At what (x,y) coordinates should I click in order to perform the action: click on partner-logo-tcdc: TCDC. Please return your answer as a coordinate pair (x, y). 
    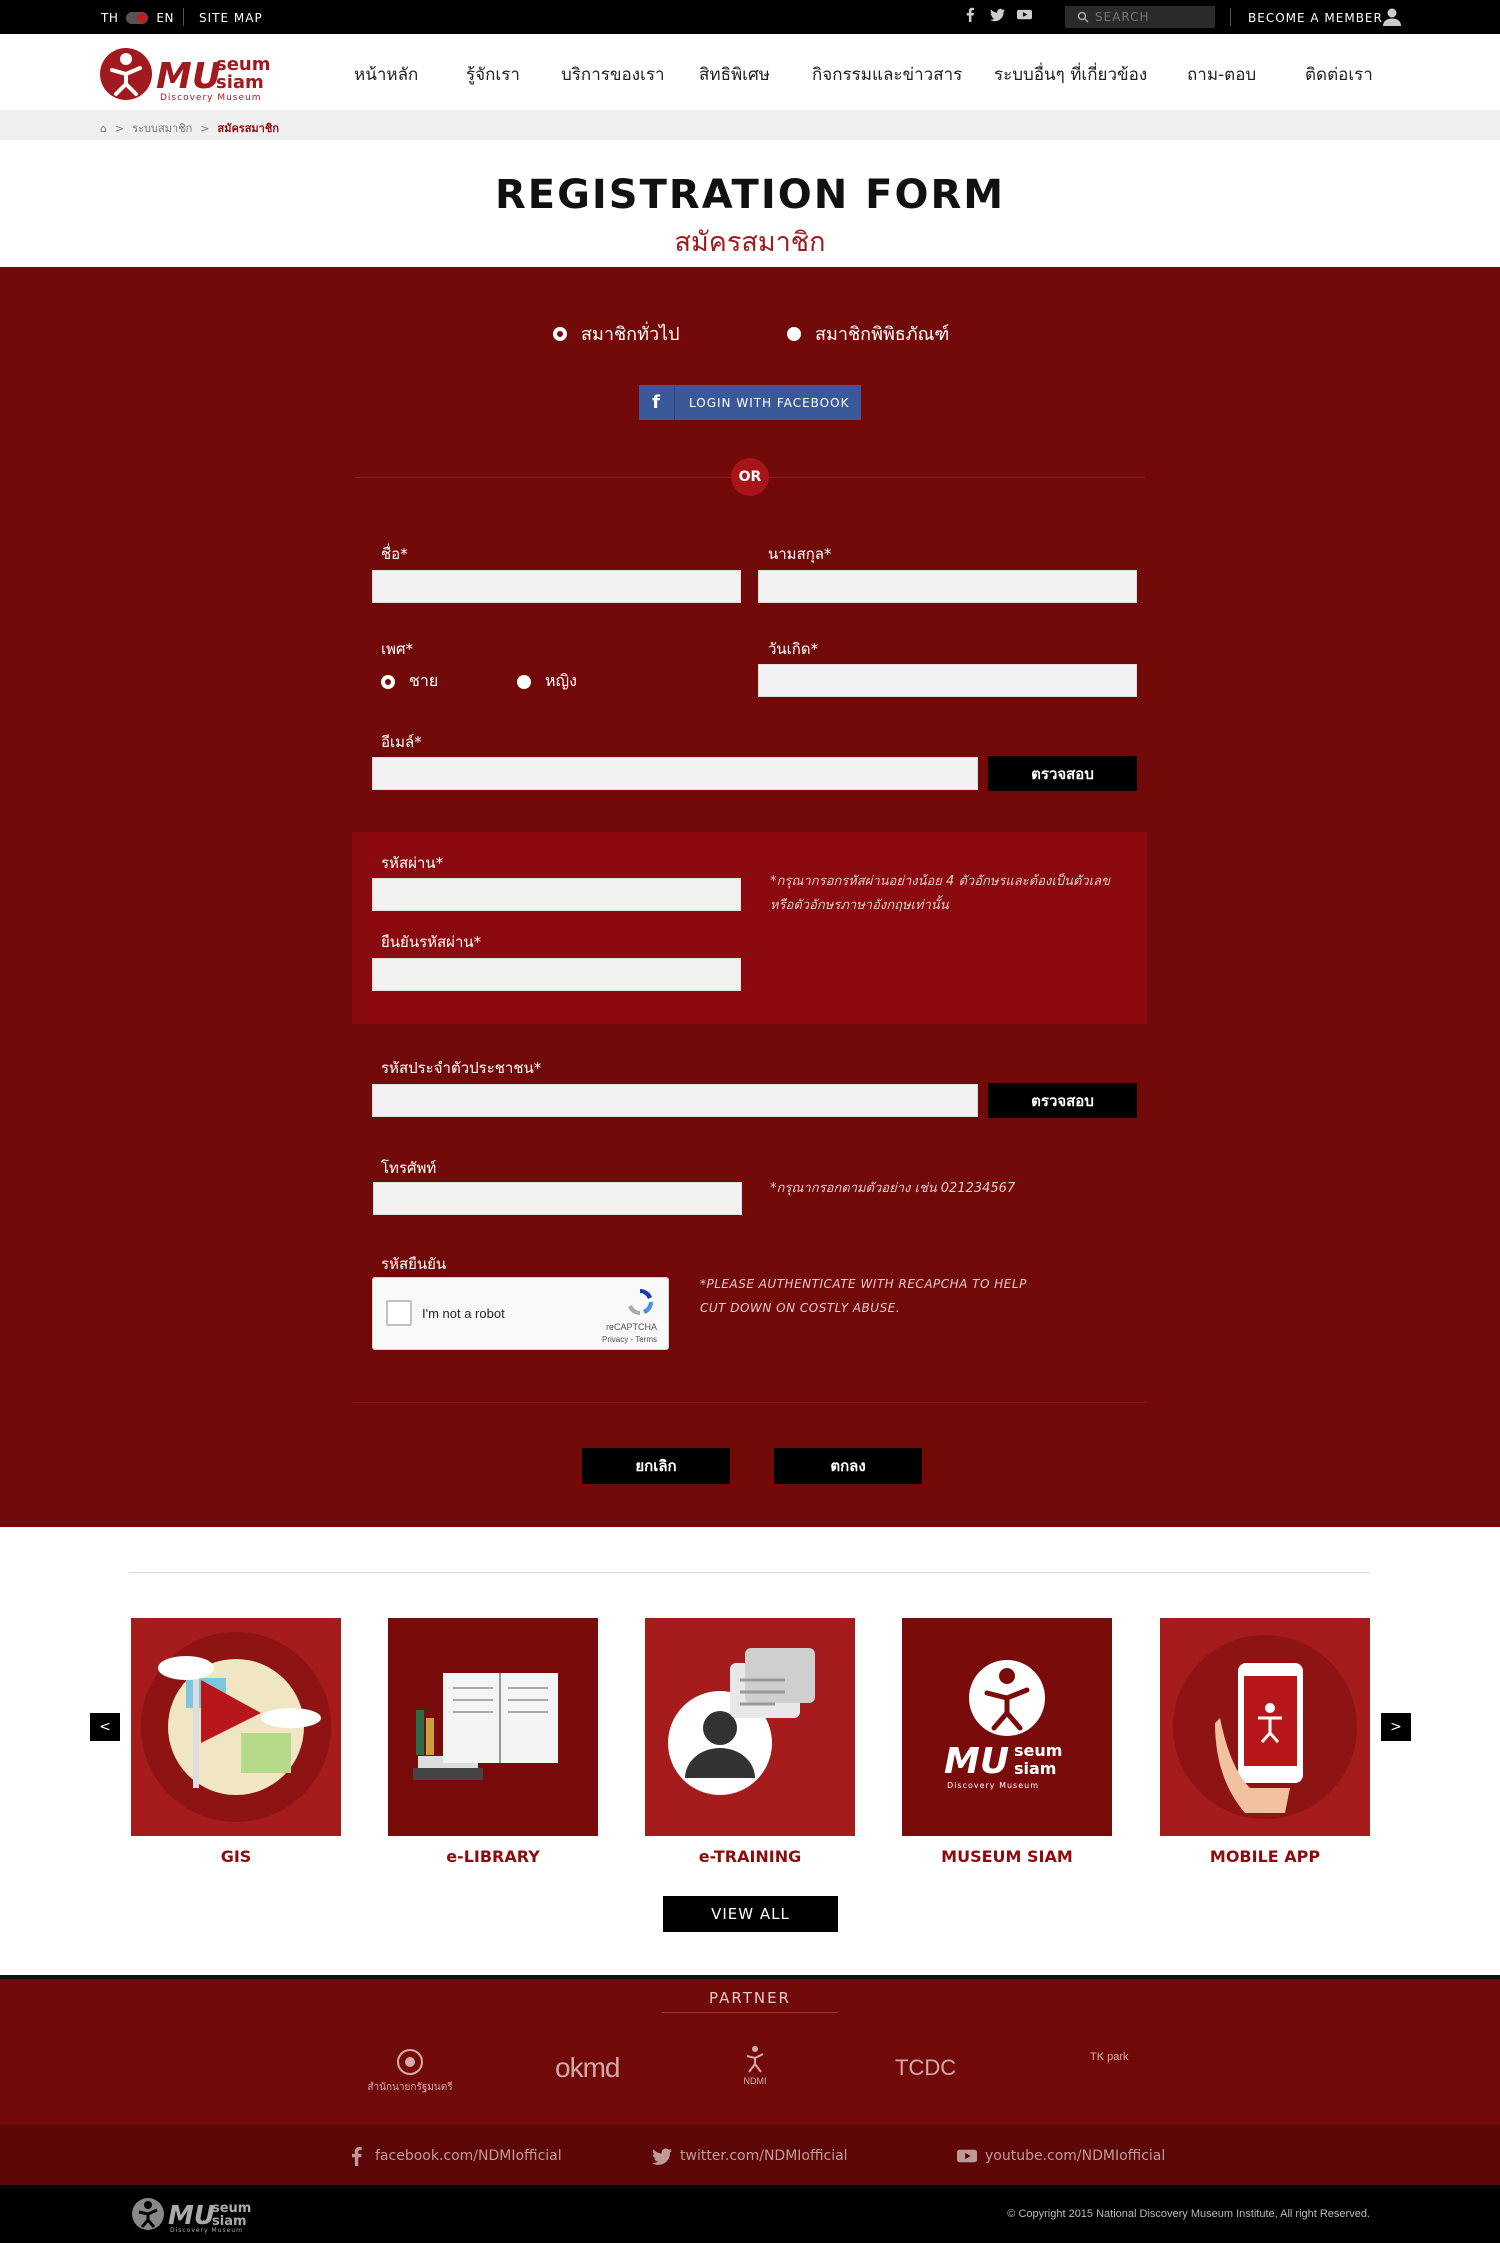
    Looking at the image, I should click on (925, 2068).